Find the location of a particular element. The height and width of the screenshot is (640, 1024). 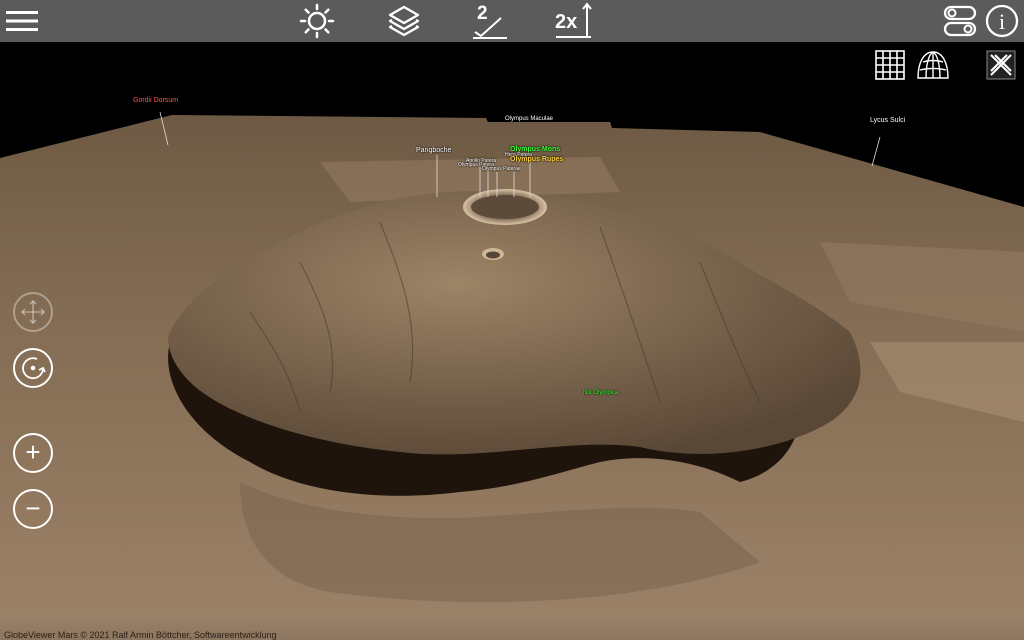

globe-grid-button is located at coordinates (933, 65).